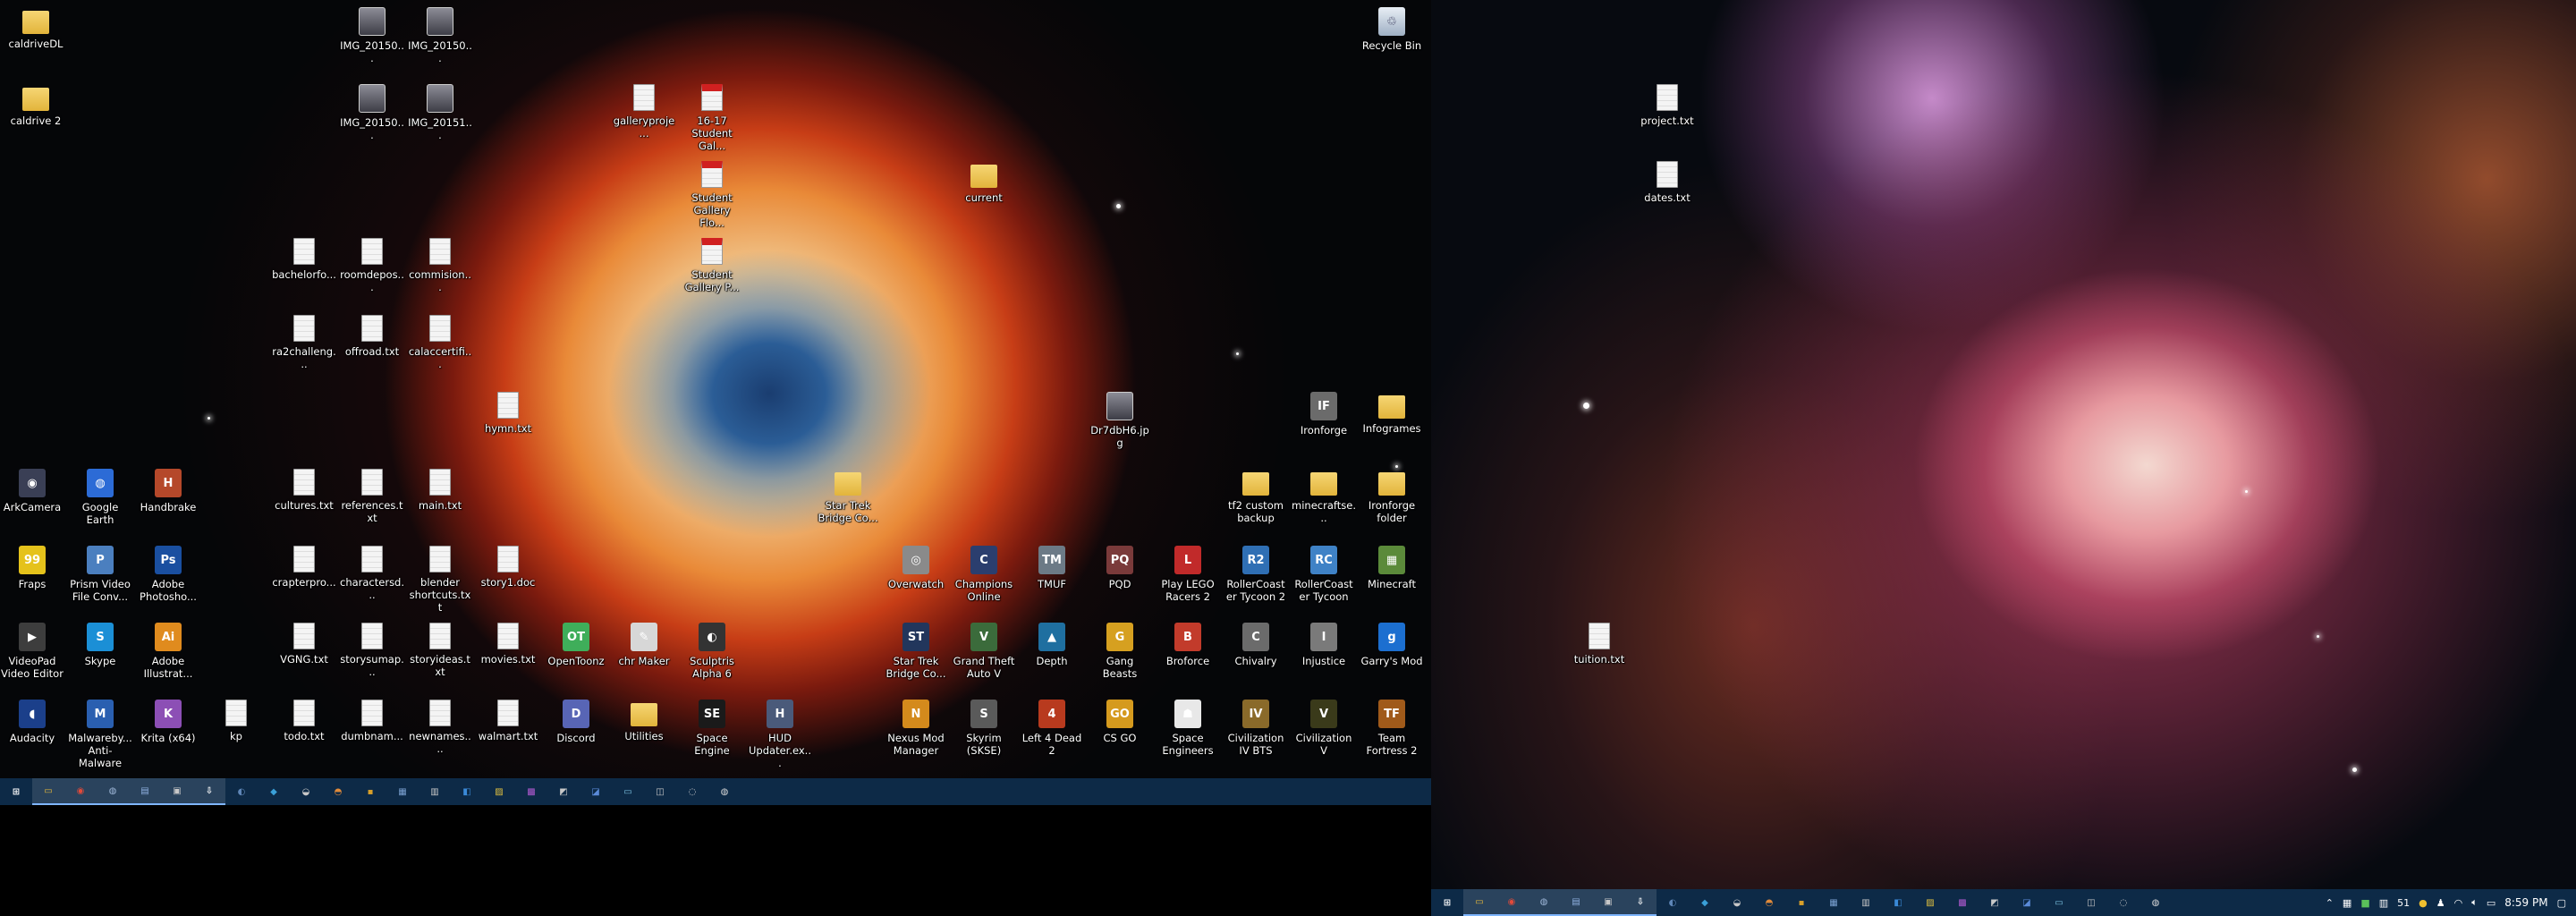  What do you see at coordinates (2561, 903) in the screenshot?
I see `action-center-icon: ▢` at bounding box center [2561, 903].